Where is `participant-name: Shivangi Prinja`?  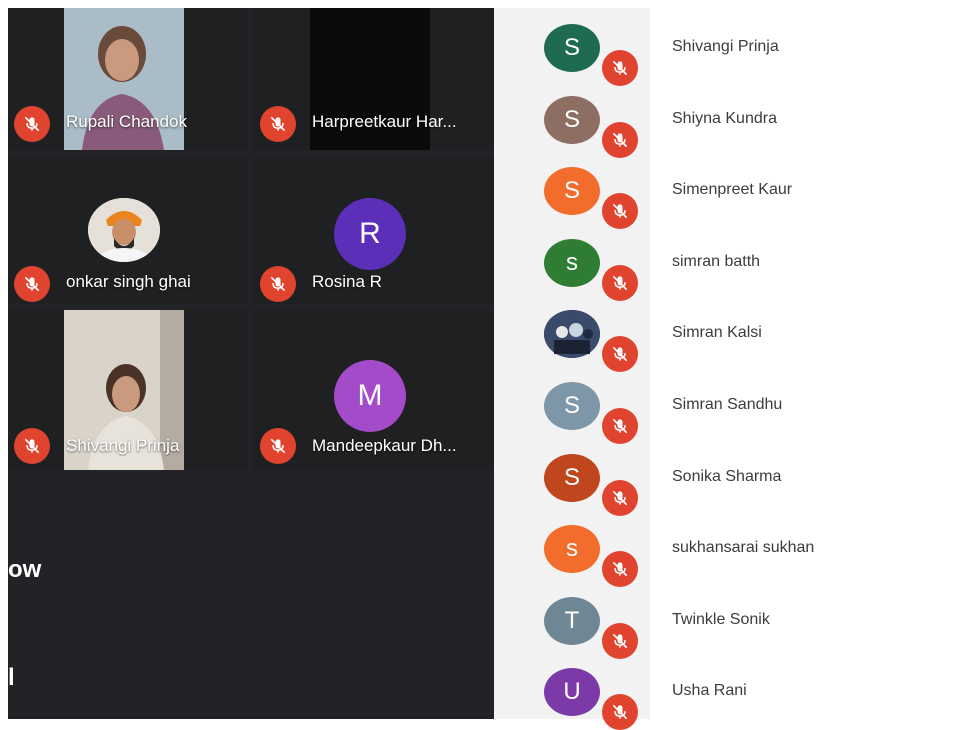
participant-name: Shivangi Prinja is located at coordinates (725, 46).